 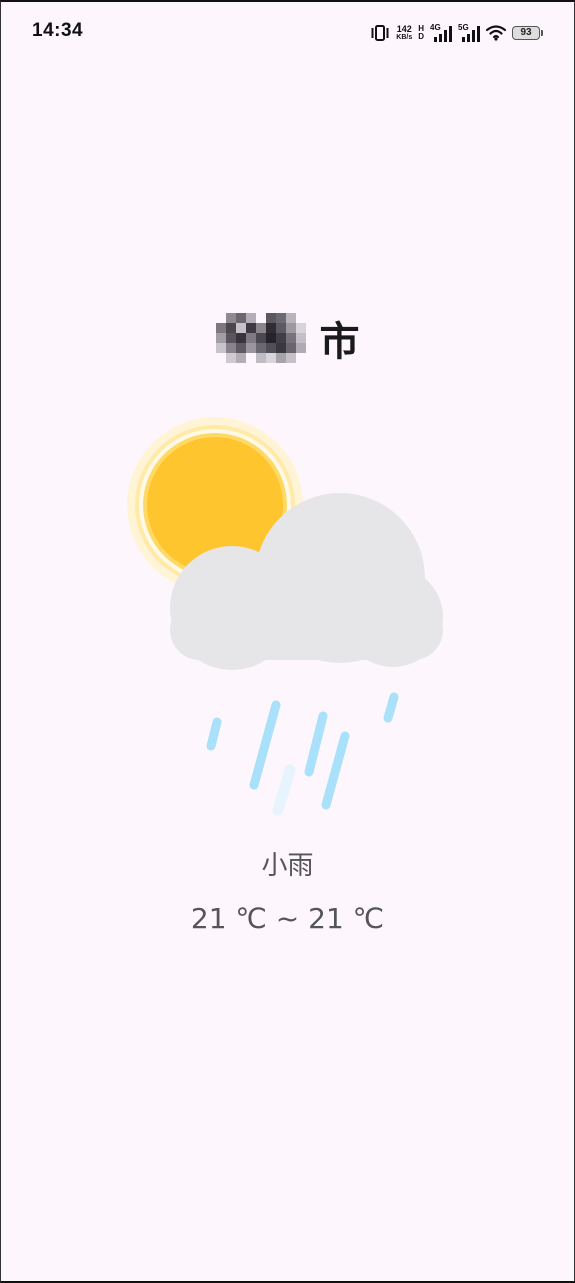 I want to click on city-title: 市, so click(x=287, y=338).